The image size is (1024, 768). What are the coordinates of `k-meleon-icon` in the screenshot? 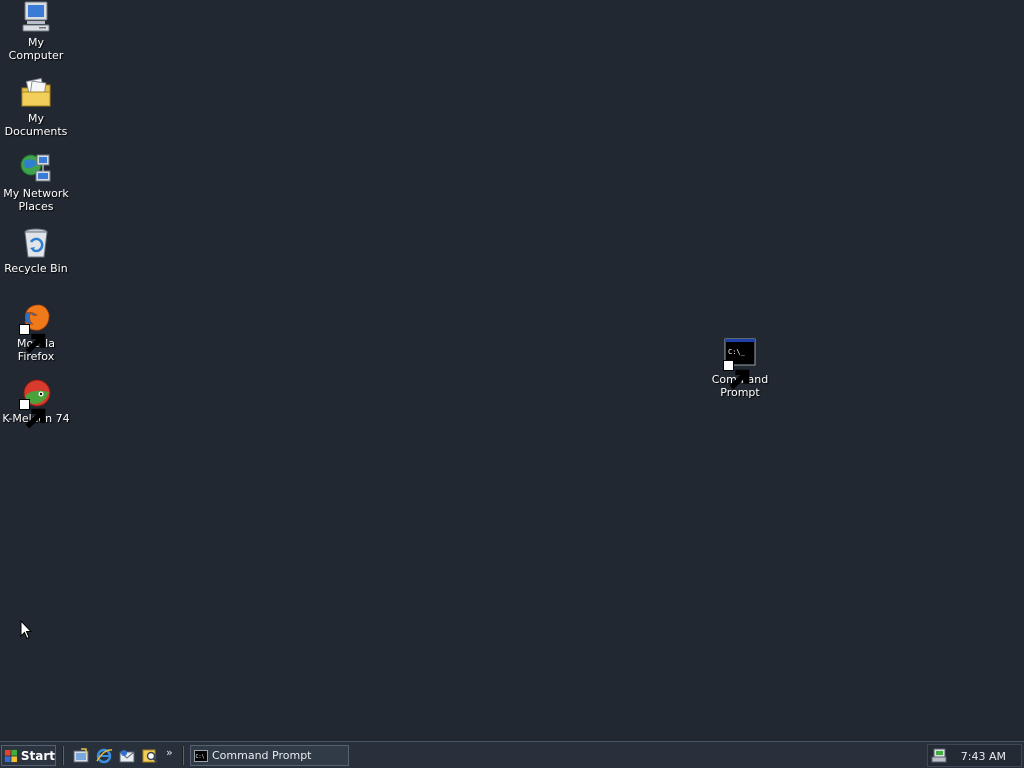 It's located at (36, 402).